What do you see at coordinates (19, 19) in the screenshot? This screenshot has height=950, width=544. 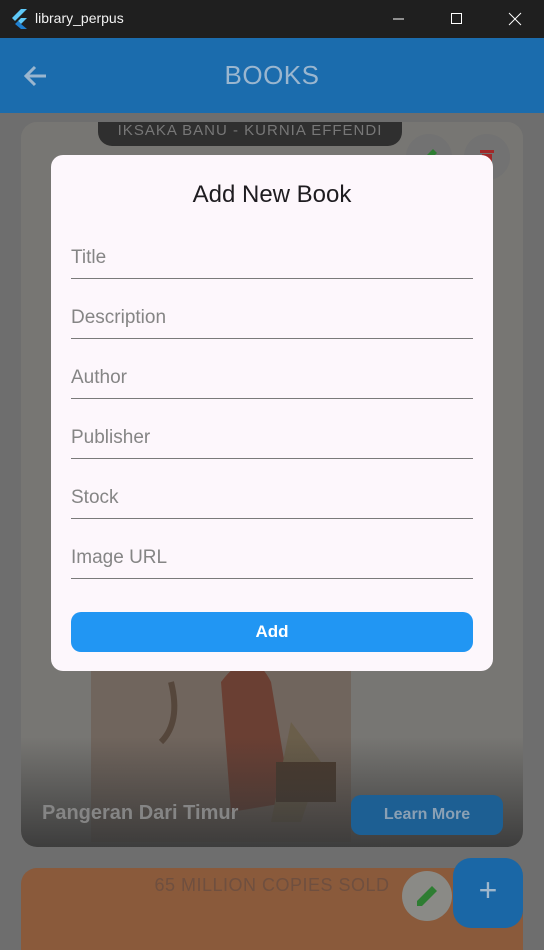 I see `flutter-logo-icon` at bounding box center [19, 19].